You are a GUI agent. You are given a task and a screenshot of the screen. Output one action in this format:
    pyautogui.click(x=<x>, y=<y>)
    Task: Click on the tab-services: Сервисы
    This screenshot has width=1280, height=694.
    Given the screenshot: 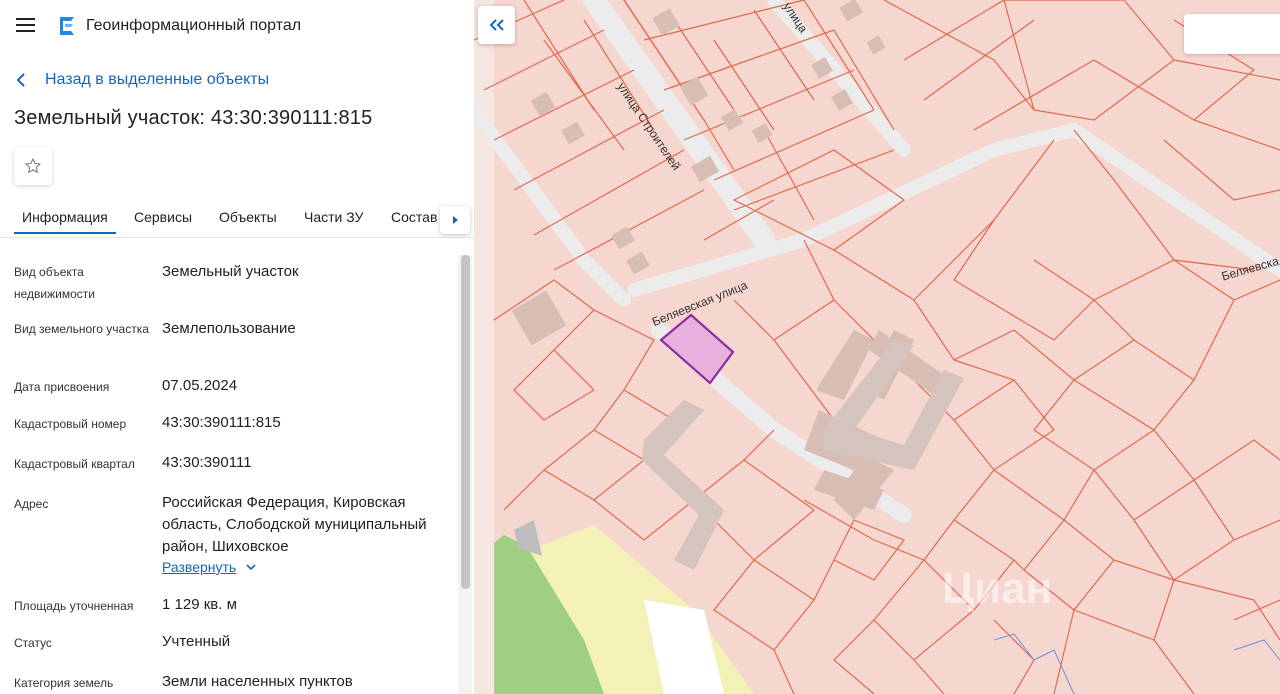 What is the action you would take?
    pyautogui.click(x=163, y=217)
    